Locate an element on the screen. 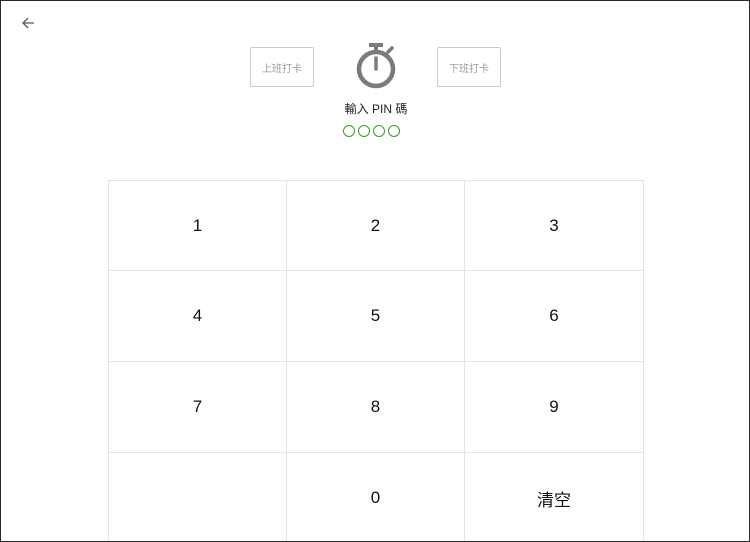 Image resolution: width=750 pixels, height=542 pixels. key-2: 2 is located at coordinates (376, 226).